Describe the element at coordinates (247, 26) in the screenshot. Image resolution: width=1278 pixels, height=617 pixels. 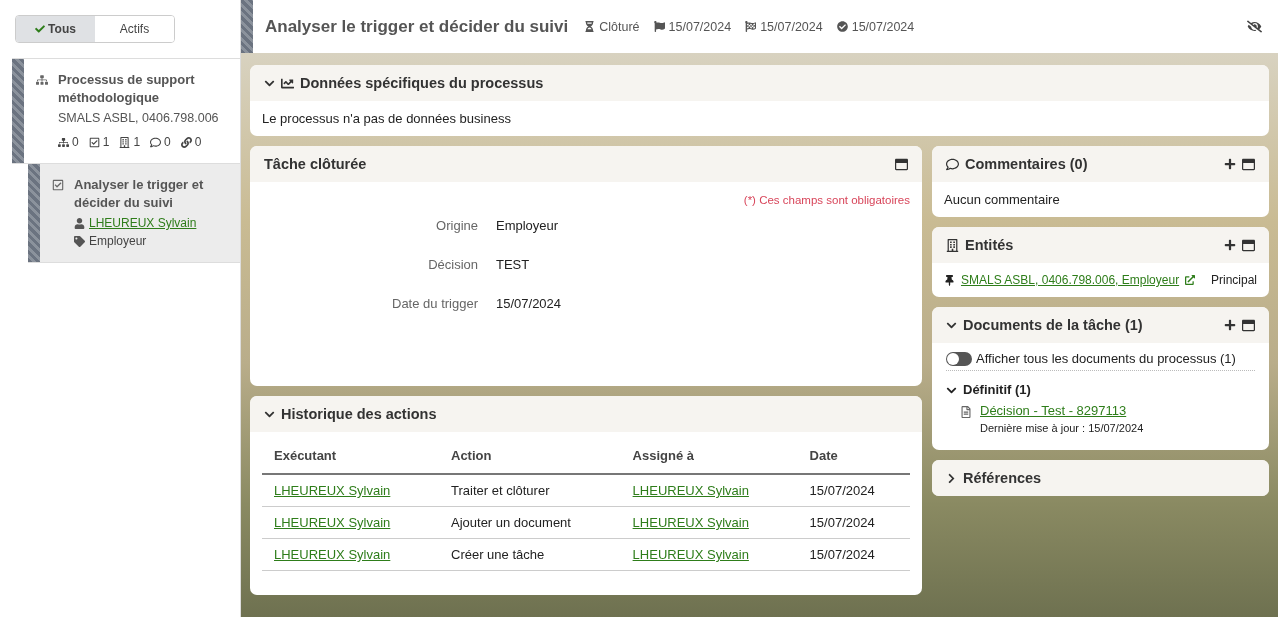
I see `hatched-strip` at that location.